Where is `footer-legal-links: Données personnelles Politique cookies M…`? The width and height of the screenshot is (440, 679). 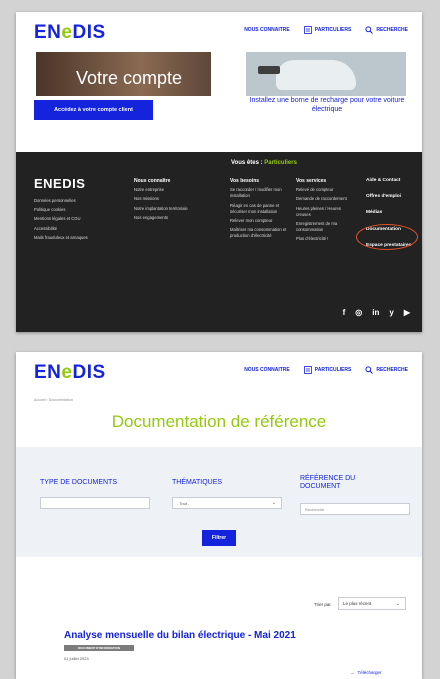 footer-legal-links: Données personnelles Politique cookies M… is located at coordinates (81, 221).